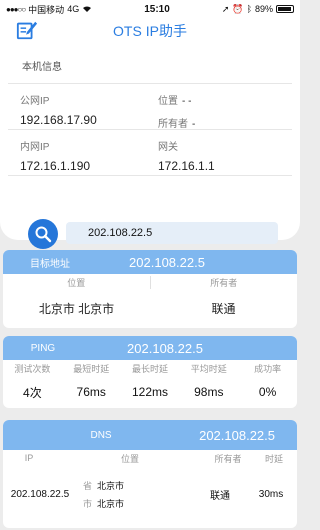 The height and width of the screenshot is (530, 320). What do you see at coordinates (223, 282) in the screenshot?
I see `target-owner-header: 所有者` at bounding box center [223, 282].